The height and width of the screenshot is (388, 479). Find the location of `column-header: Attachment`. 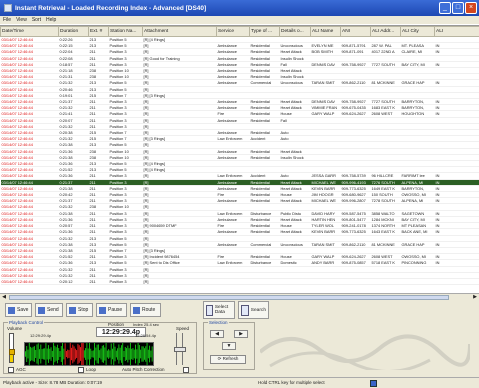

column-header: Attachment is located at coordinates (179, 31).